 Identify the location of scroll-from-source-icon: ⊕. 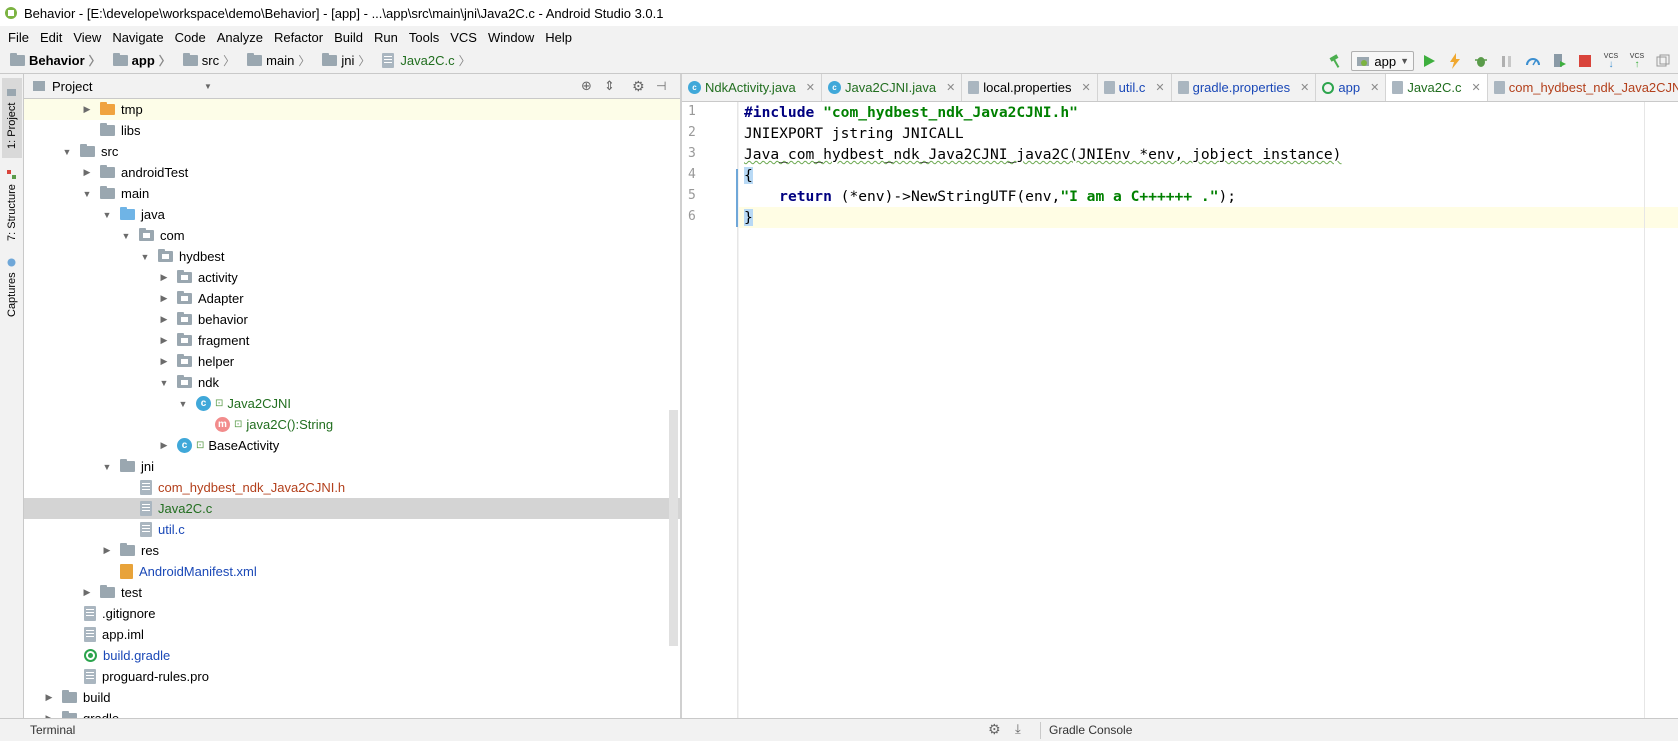
(586, 86).